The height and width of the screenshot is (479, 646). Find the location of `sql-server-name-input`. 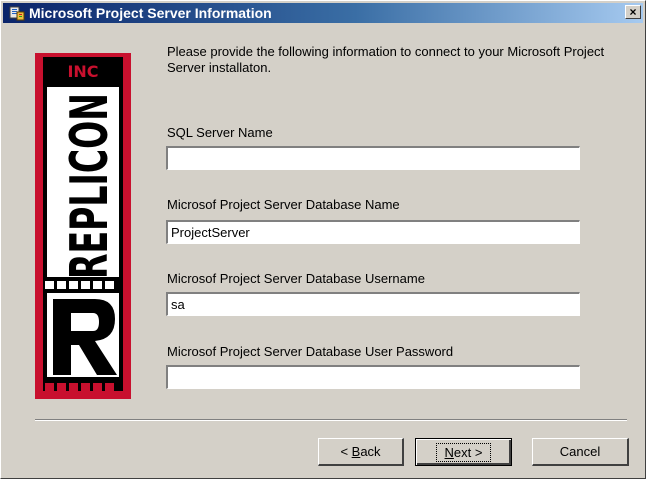

sql-server-name-input is located at coordinates (373, 158).